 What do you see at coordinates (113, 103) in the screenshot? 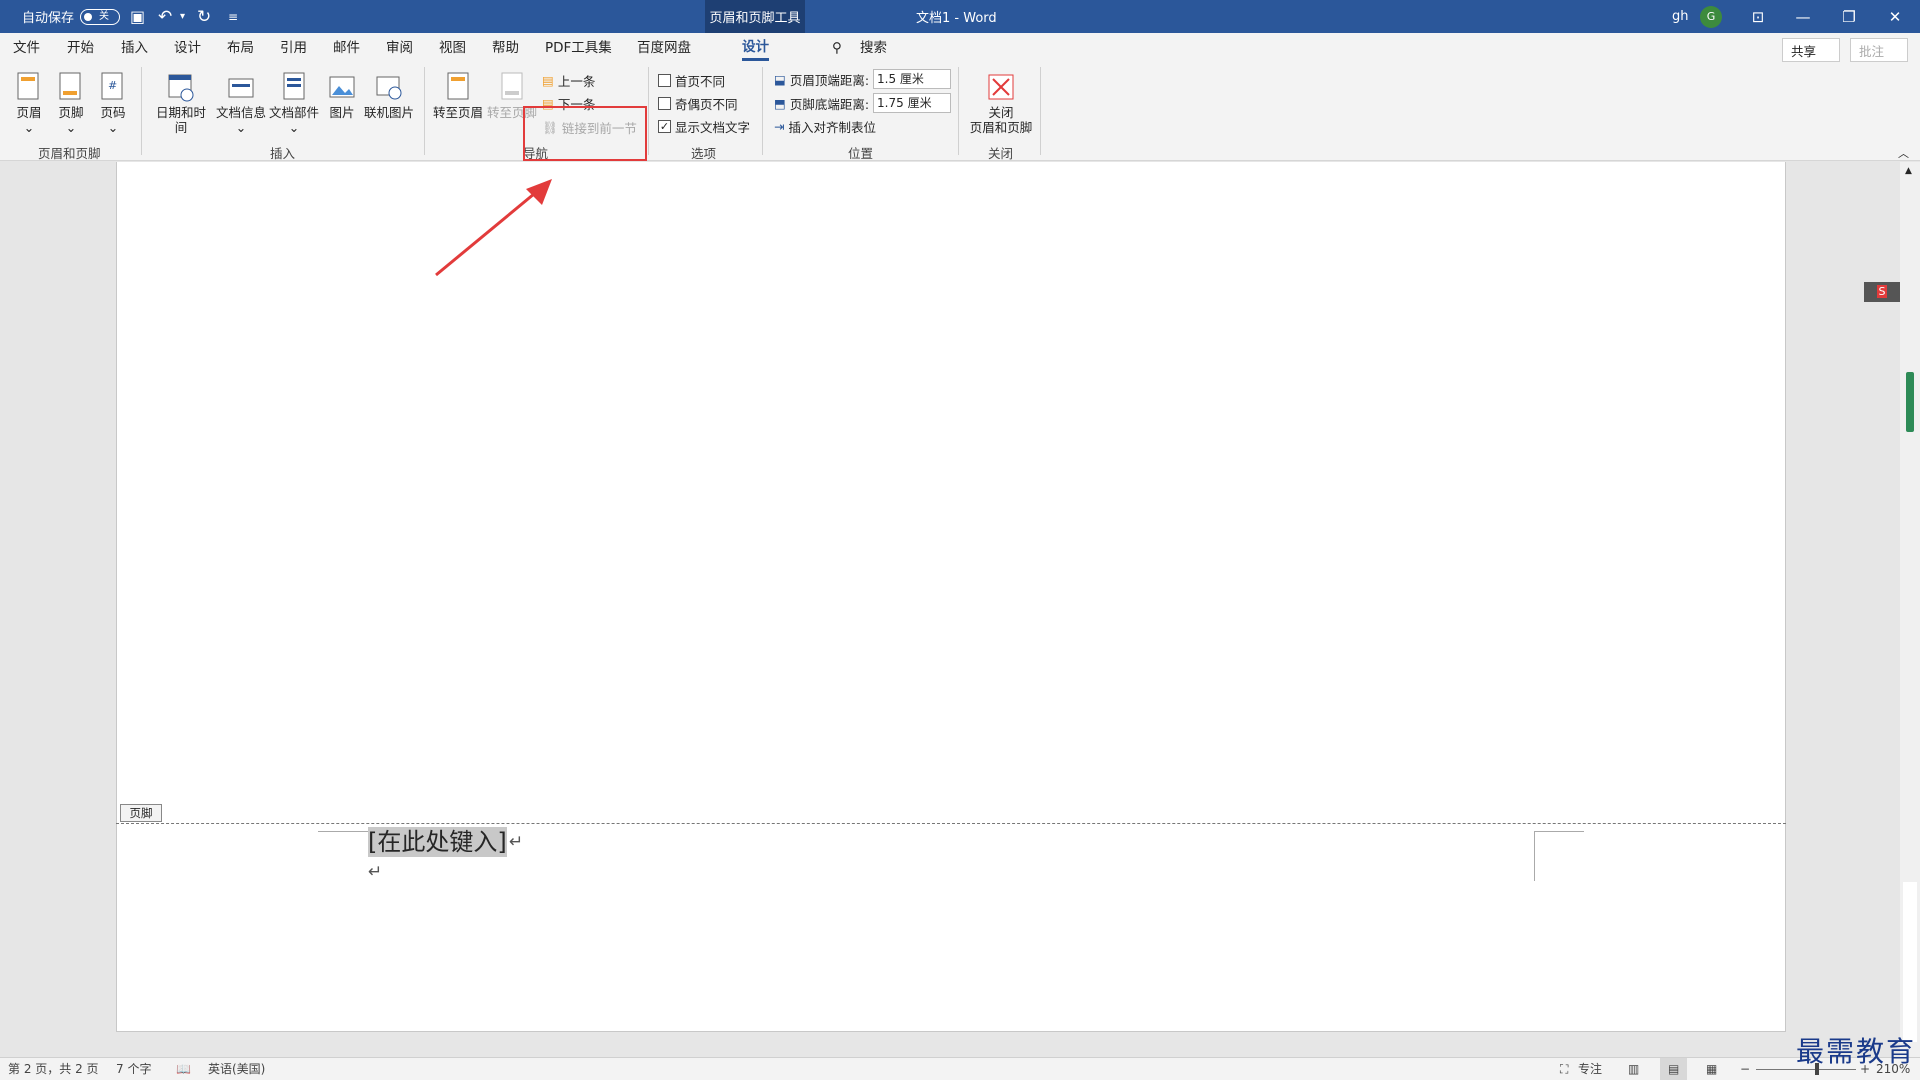
I see `page-number-button: # 页码 ⌄` at bounding box center [113, 103].